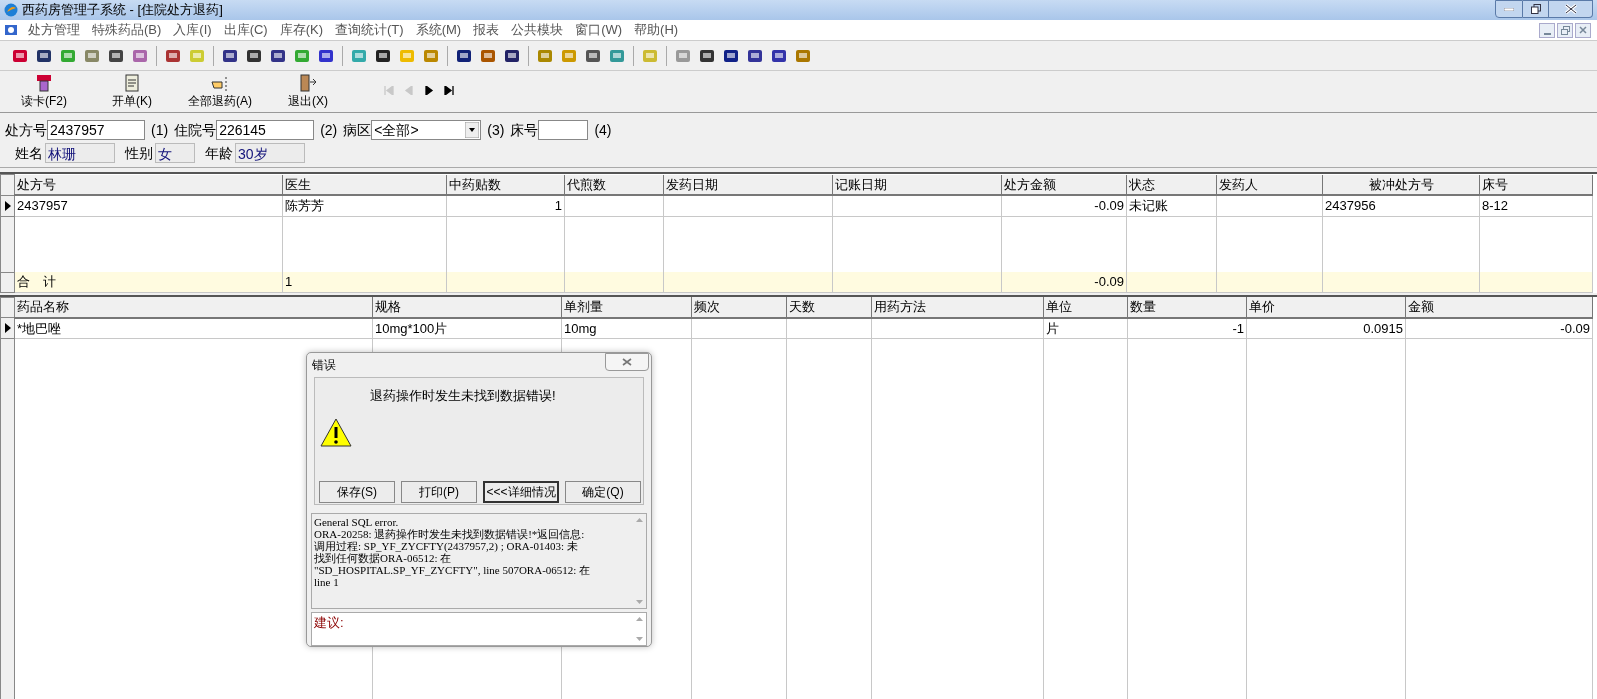 Image resolution: width=1597 pixels, height=699 pixels. What do you see at coordinates (1382, 328) in the screenshot?
I see `table-cell-text: 0.0915` at bounding box center [1382, 328].